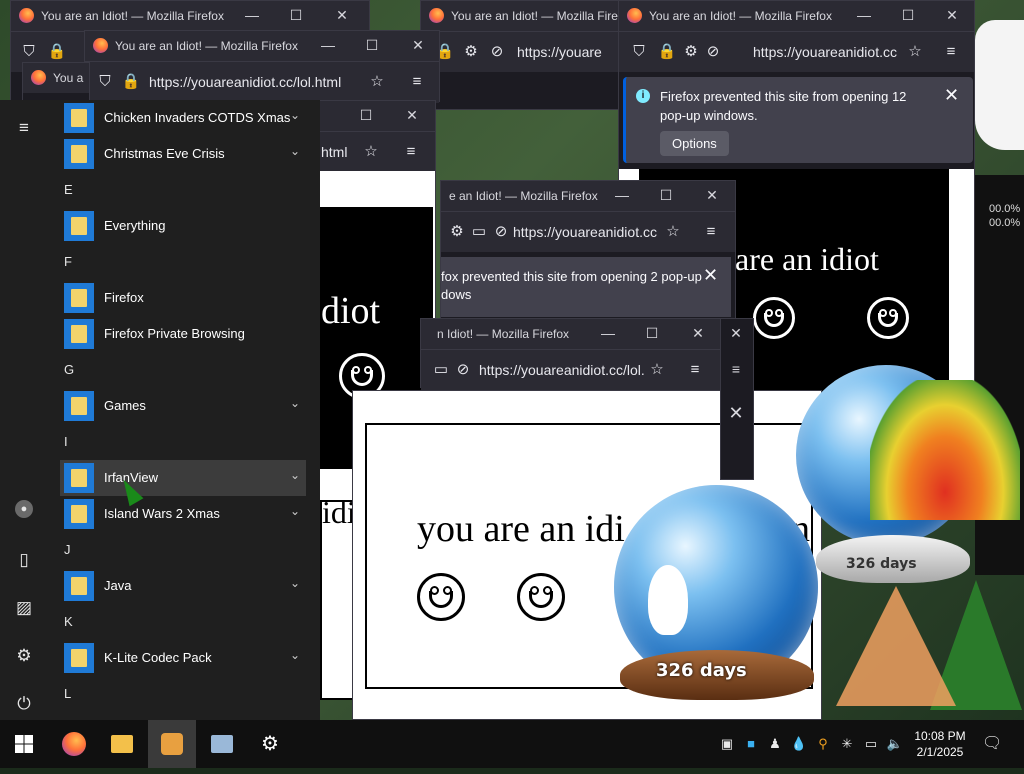 This screenshot has height=774, width=1024. Describe the element at coordinates (183, 118) in the screenshot. I see `app-list-item: Chicken Invaders COTDS Xmas ⌄` at that location.